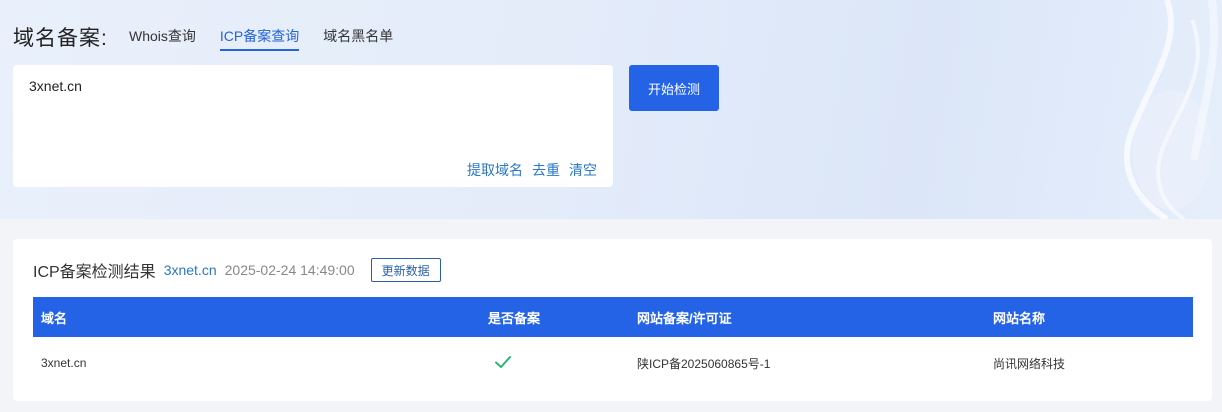 The width and height of the screenshot is (1222, 412). Describe the element at coordinates (358, 39) in the screenshot. I see `tab-domain-blacklist: 域名黑名单` at that location.